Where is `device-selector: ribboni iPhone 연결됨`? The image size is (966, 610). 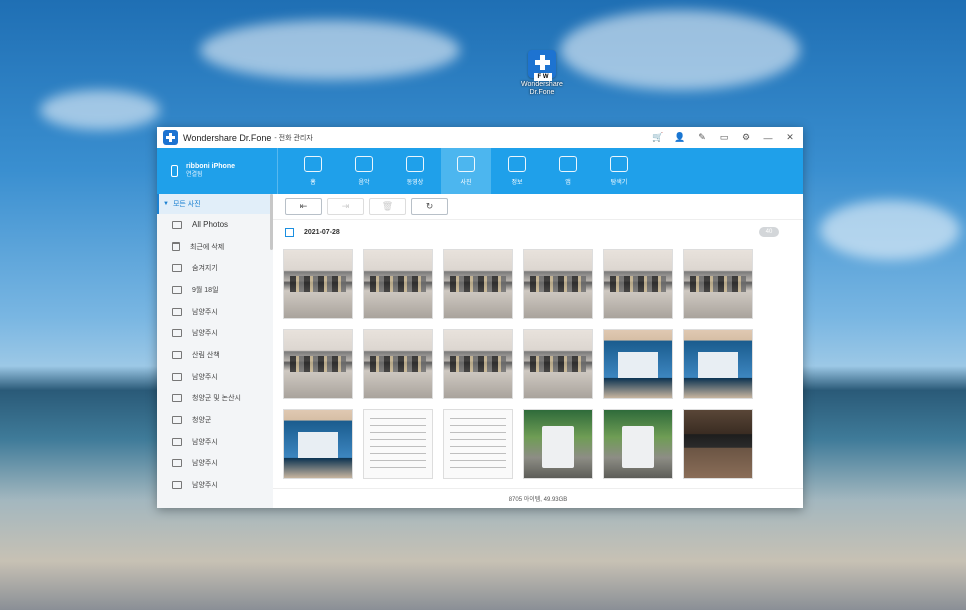
device-selector: ribboni iPhone 연결됨 is located at coordinates (217, 171).